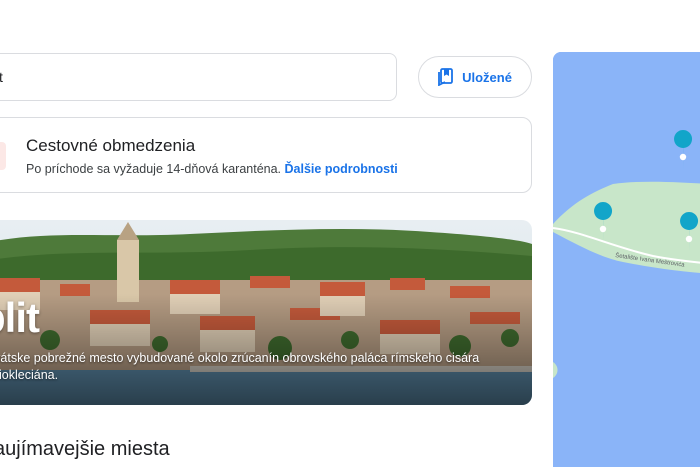 This screenshot has width=700, height=467. What do you see at coordinates (487, 77) in the screenshot?
I see `saved-button-label: Uložené` at bounding box center [487, 77].